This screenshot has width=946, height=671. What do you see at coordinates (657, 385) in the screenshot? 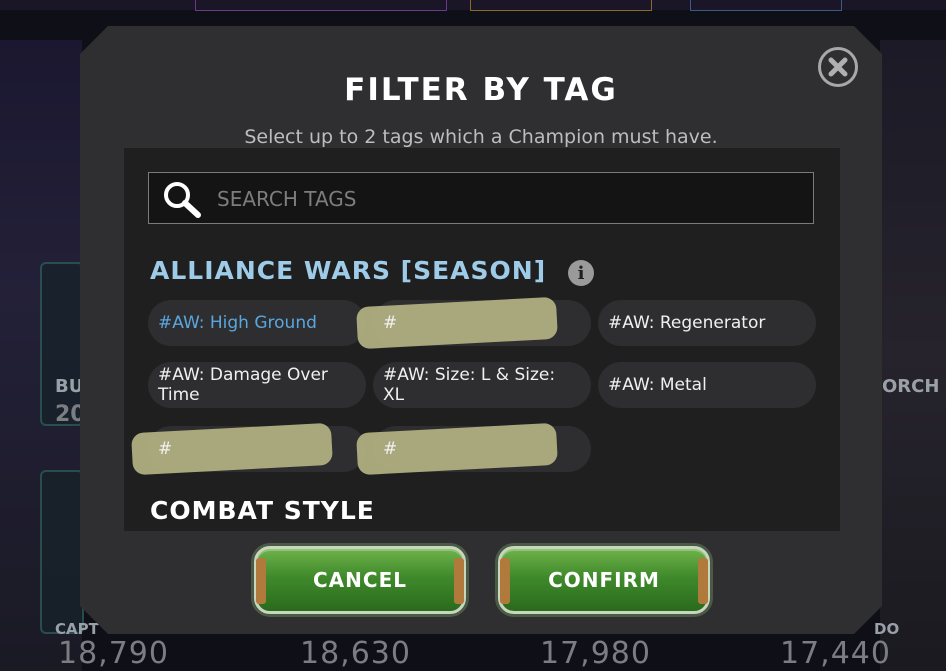
I see `tag-label: #AW: Metal` at bounding box center [657, 385].